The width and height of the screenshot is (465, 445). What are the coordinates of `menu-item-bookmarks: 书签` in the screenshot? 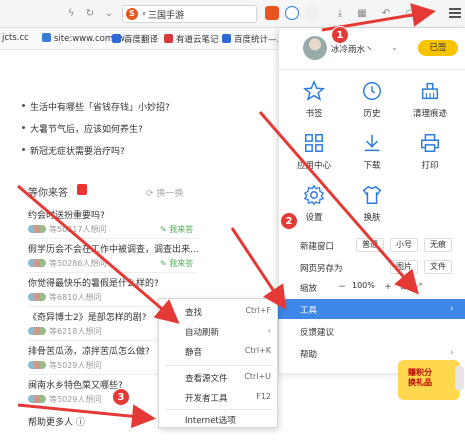 It's located at (314, 99).